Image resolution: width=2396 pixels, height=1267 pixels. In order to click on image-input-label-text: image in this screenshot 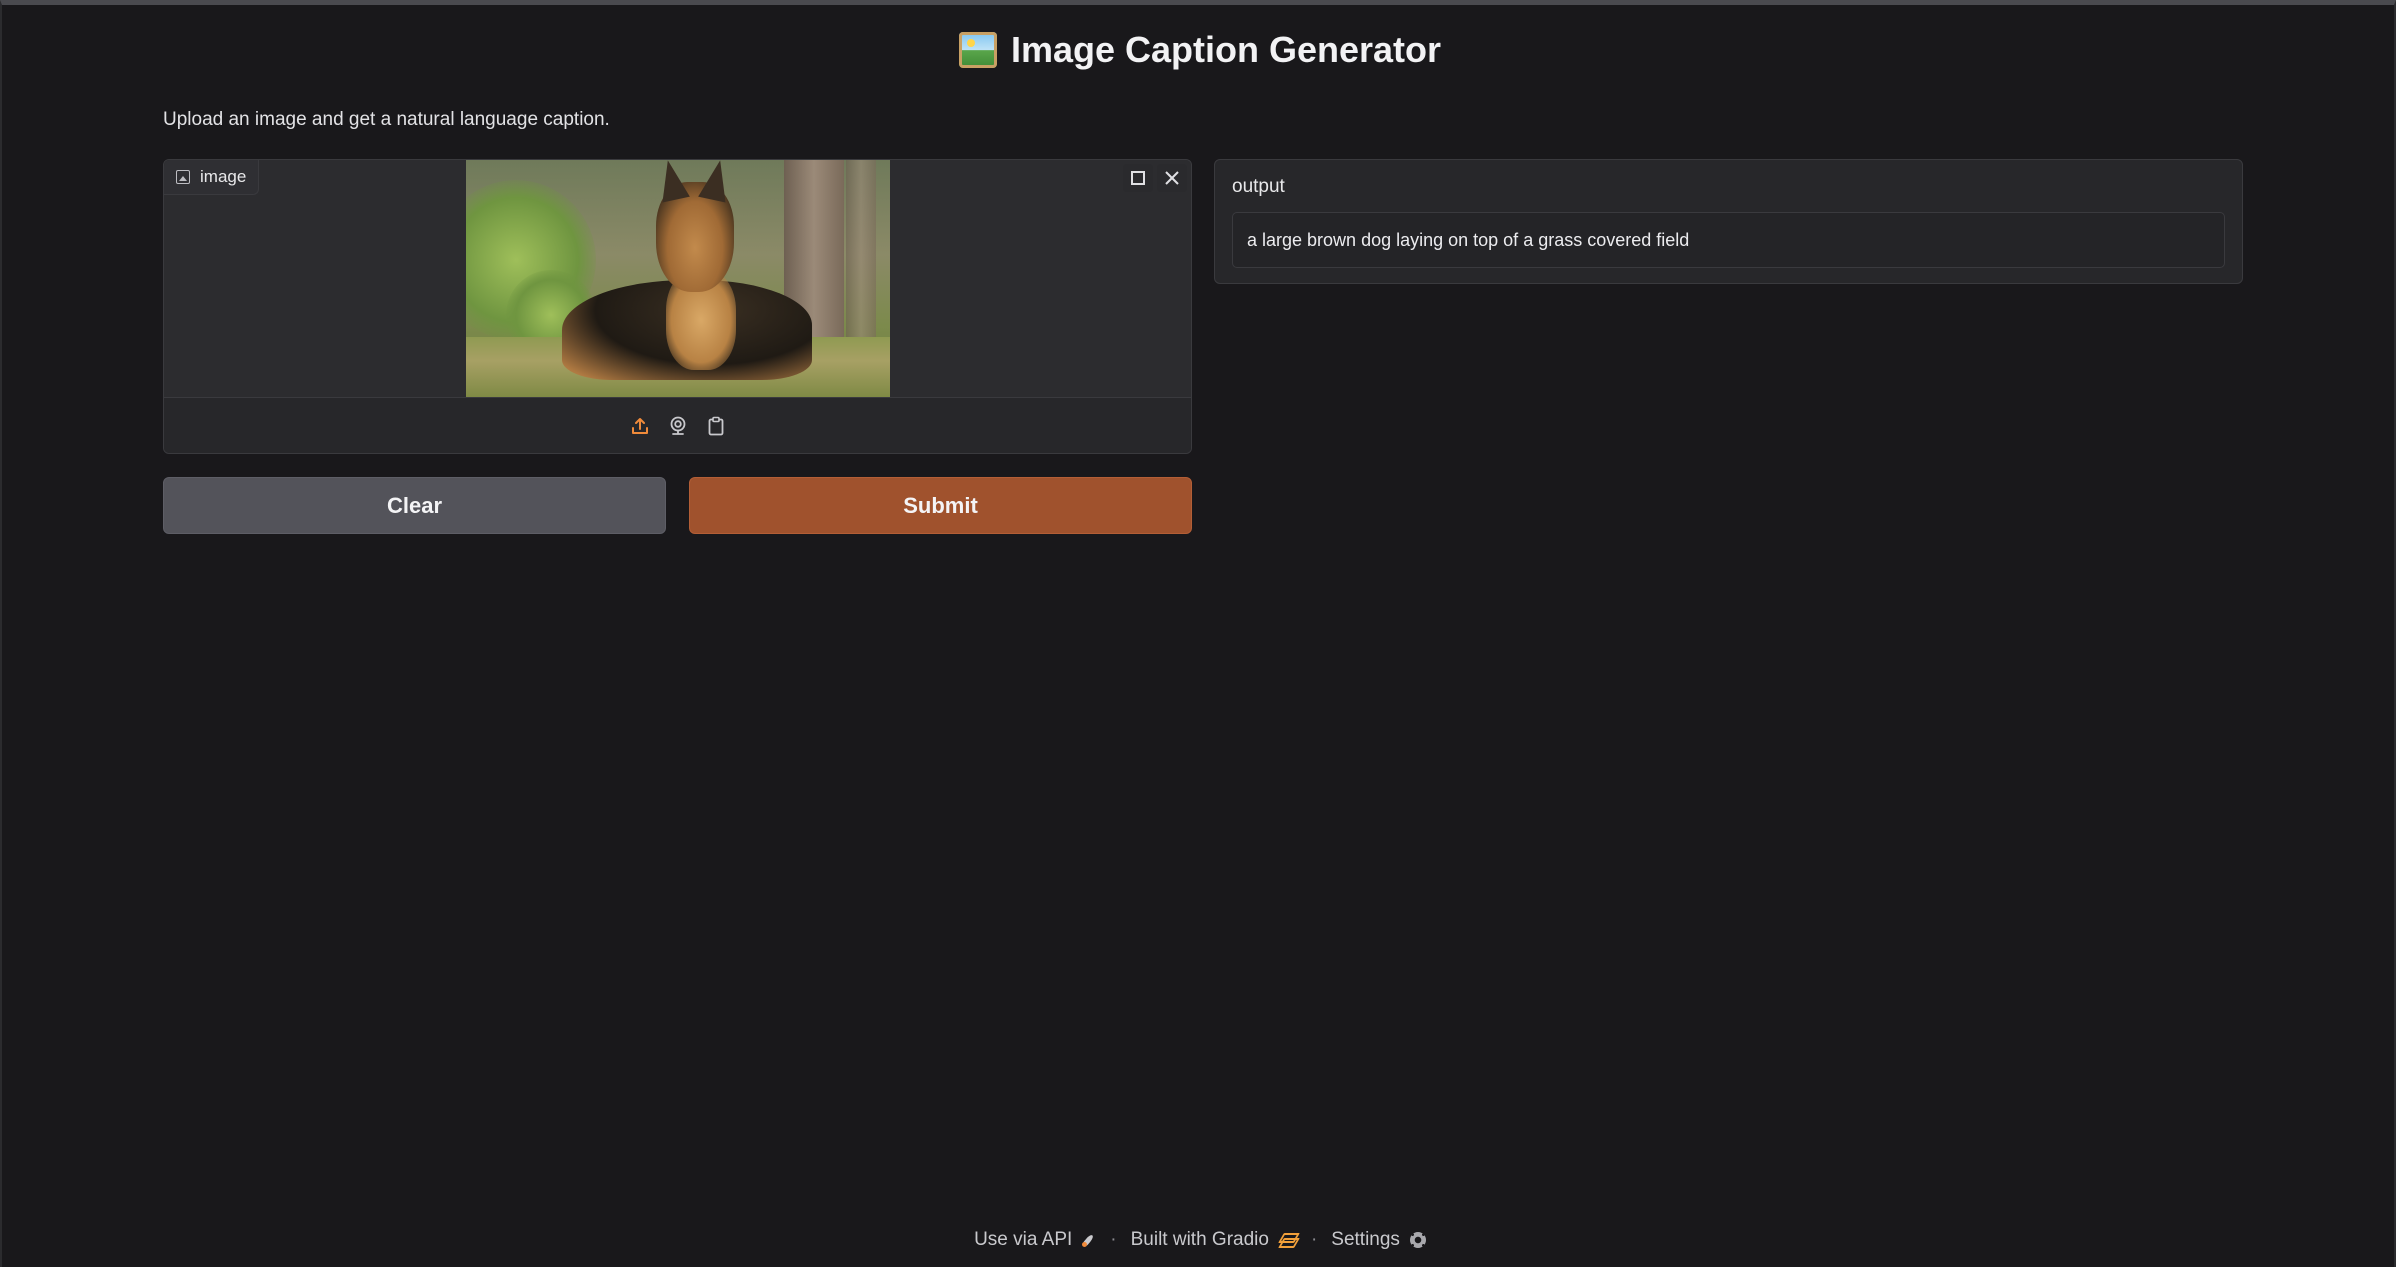, I will do `click(223, 176)`.